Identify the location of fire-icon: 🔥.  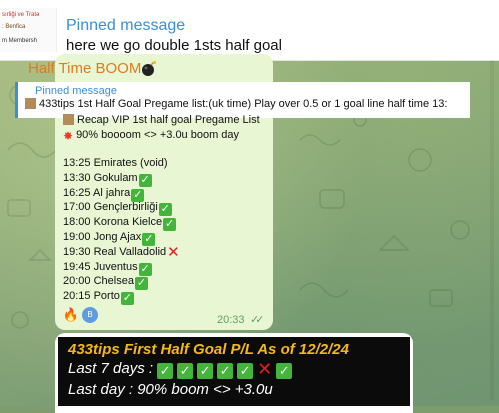
(71, 315).